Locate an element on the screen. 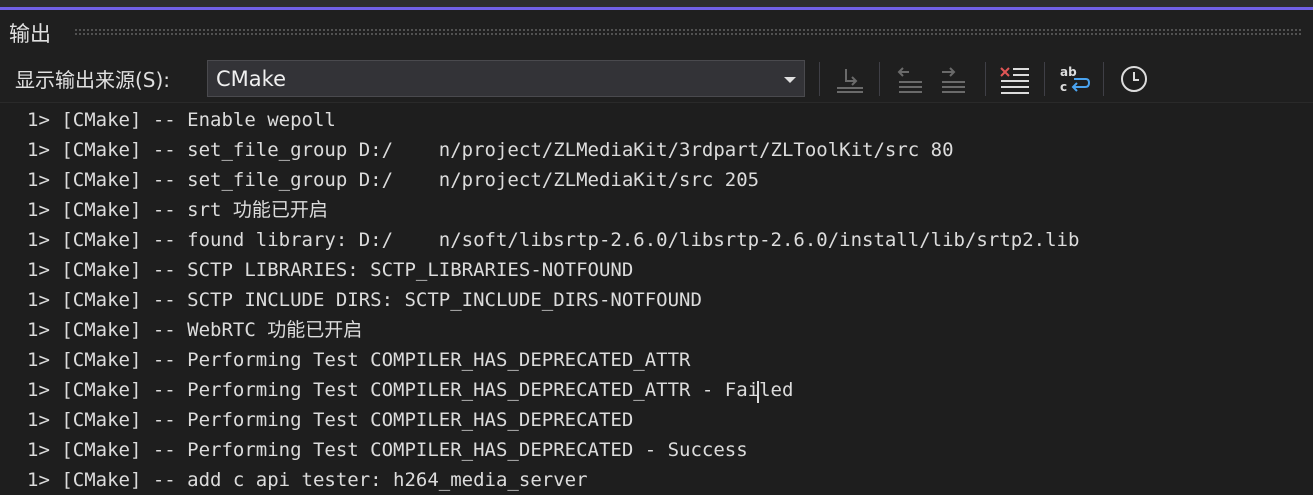 The height and width of the screenshot is (495, 1313). next-message-button is located at coordinates (952, 79).